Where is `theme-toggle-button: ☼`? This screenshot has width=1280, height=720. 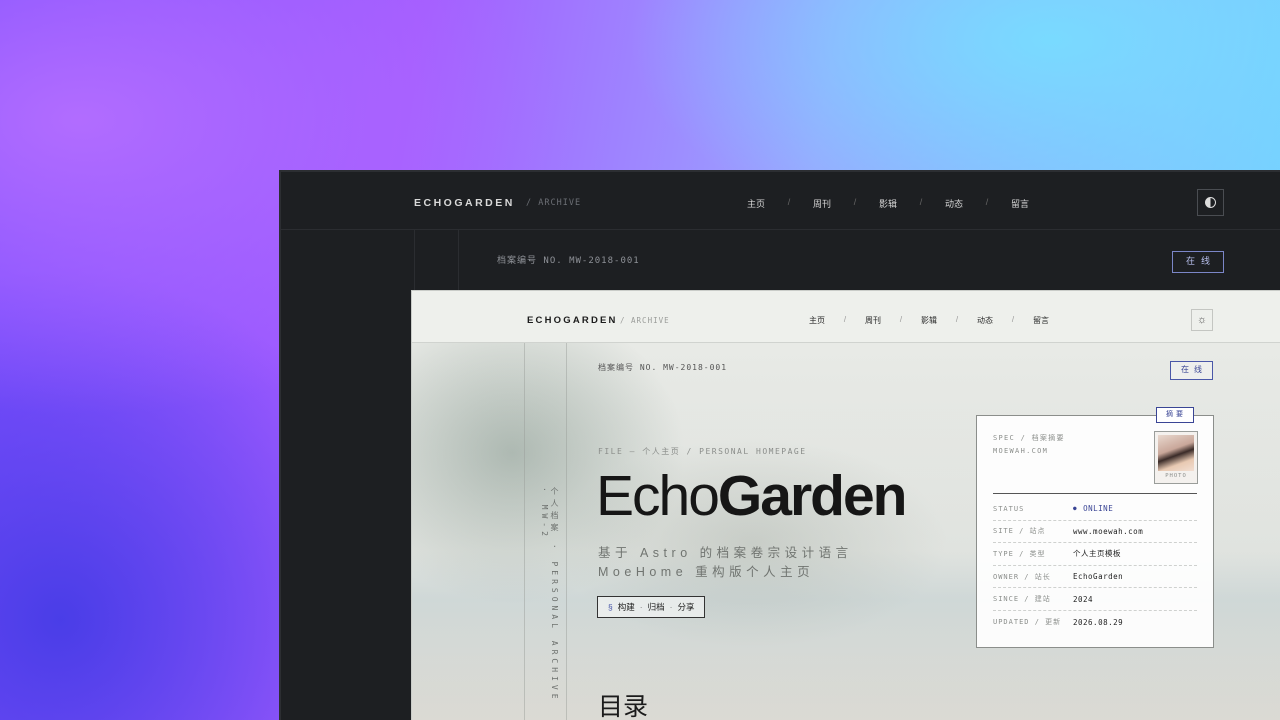 theme-toggle-button: ☼ is located at coordinates (1202, 320).